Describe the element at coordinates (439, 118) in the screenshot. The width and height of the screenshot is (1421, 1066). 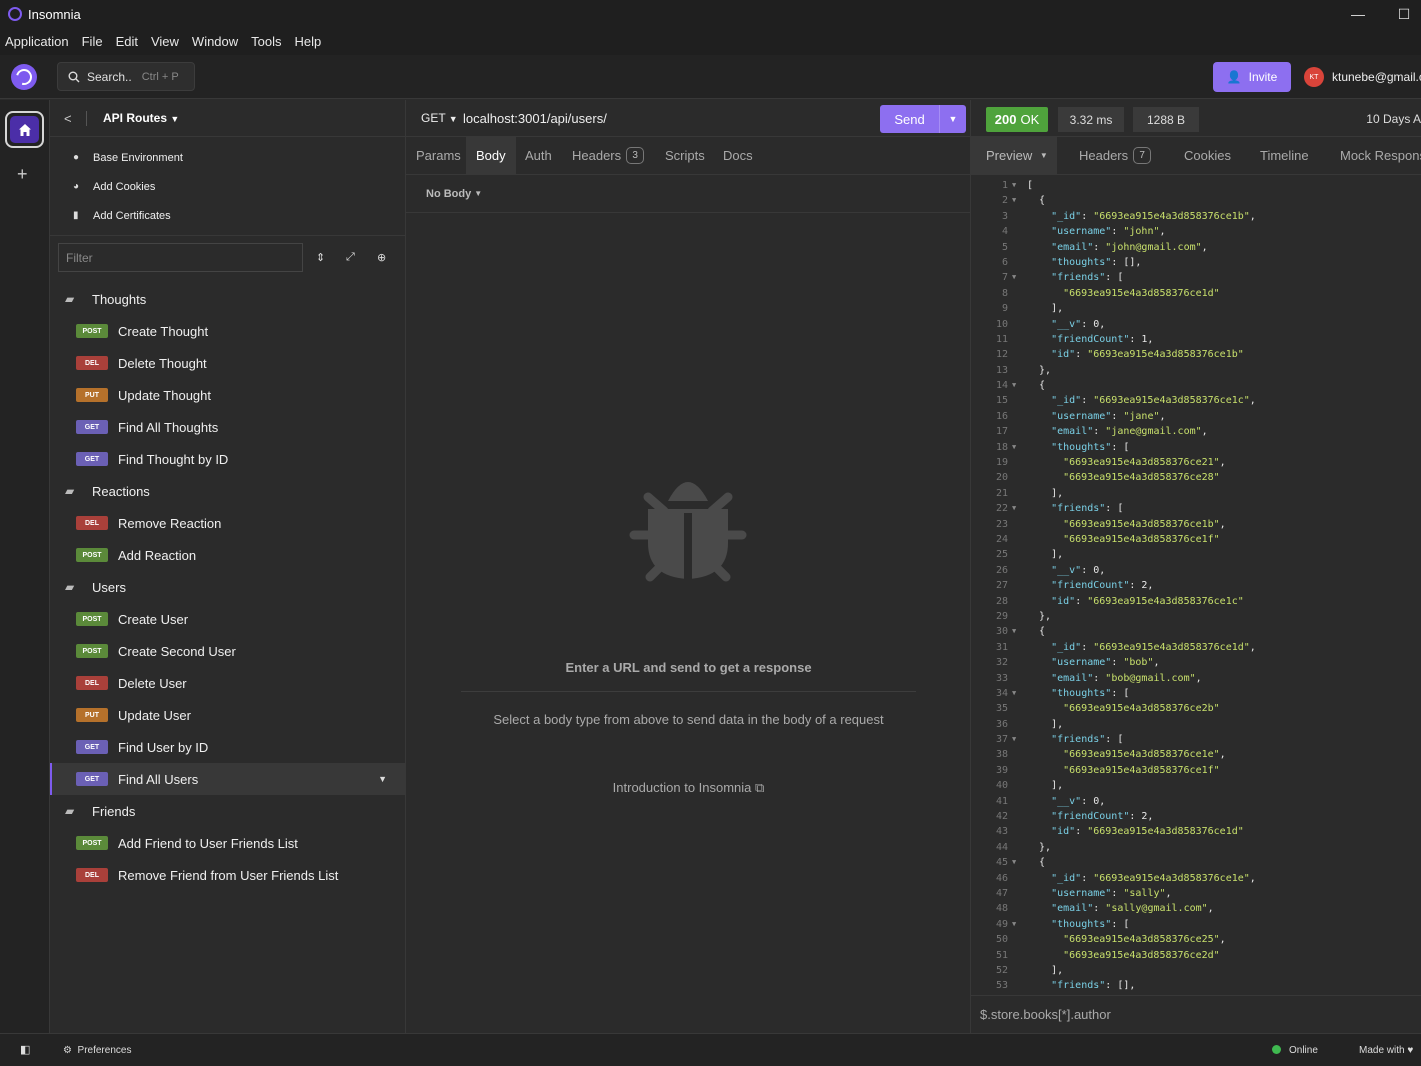
I see `method-selector: GET ▼` at that location.